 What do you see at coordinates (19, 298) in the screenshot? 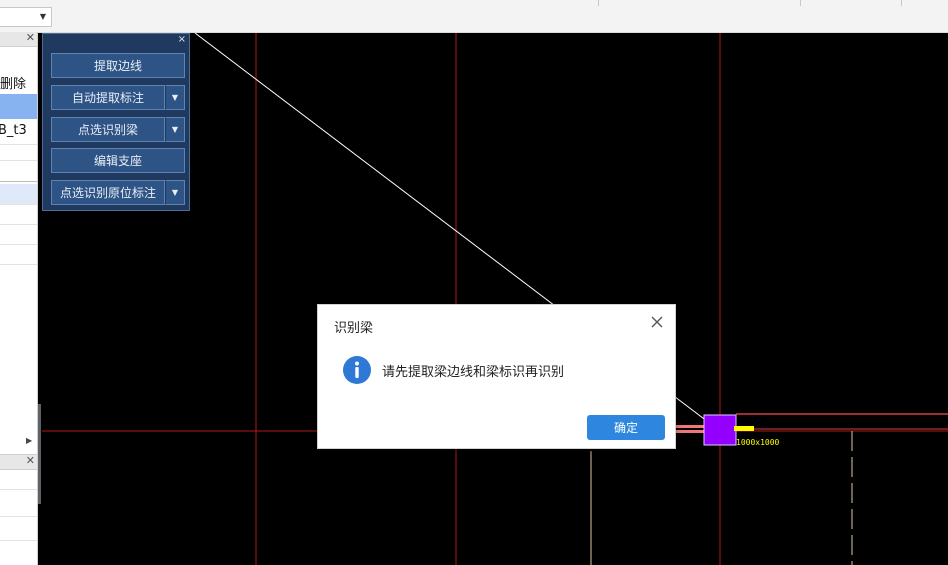
I see `left-side-panel: ✕ 删除 B_t3 ▶ ✕` at bounding box center [19, 298].